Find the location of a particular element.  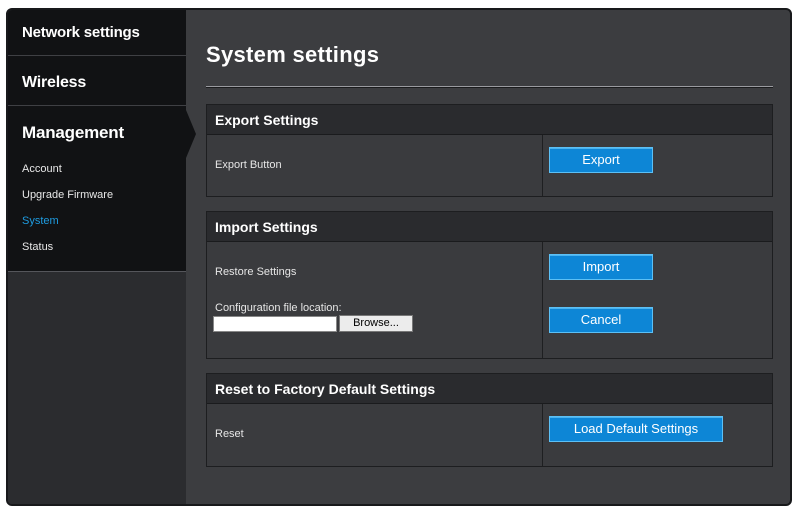

sidebar-item-upgrade-firmware: Upgrade Firmware is located at coordinates (104, 200).